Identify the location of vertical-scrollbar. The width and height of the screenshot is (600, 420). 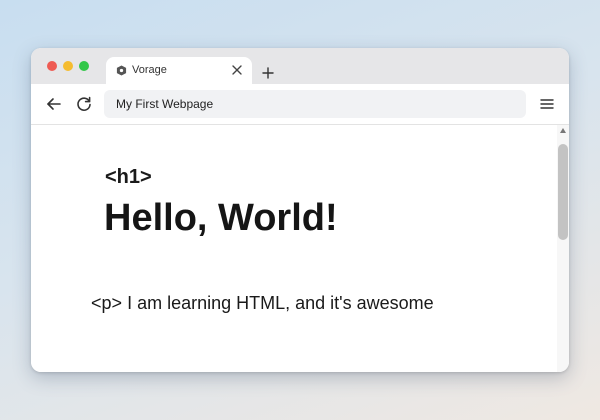
(563, 248).